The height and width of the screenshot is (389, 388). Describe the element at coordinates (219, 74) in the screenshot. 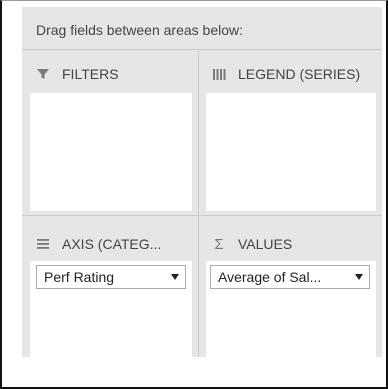

I see `columns-icon` at that location.